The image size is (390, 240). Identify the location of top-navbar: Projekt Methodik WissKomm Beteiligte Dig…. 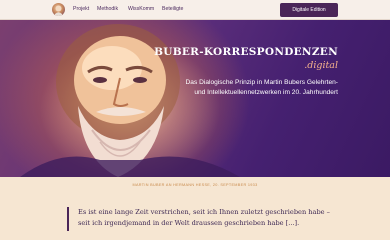
(195, 10).